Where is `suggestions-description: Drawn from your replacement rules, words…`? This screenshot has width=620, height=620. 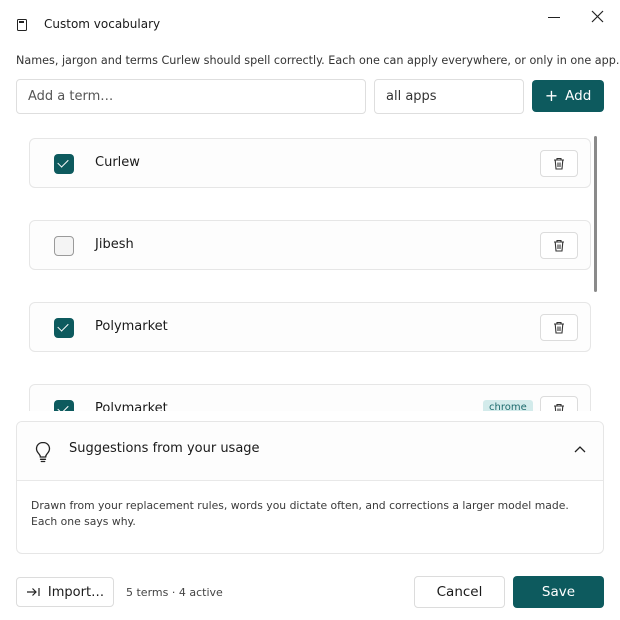
suggestions-description: Drawn from your replacement rules, words… is located at coordinates (300, 513).